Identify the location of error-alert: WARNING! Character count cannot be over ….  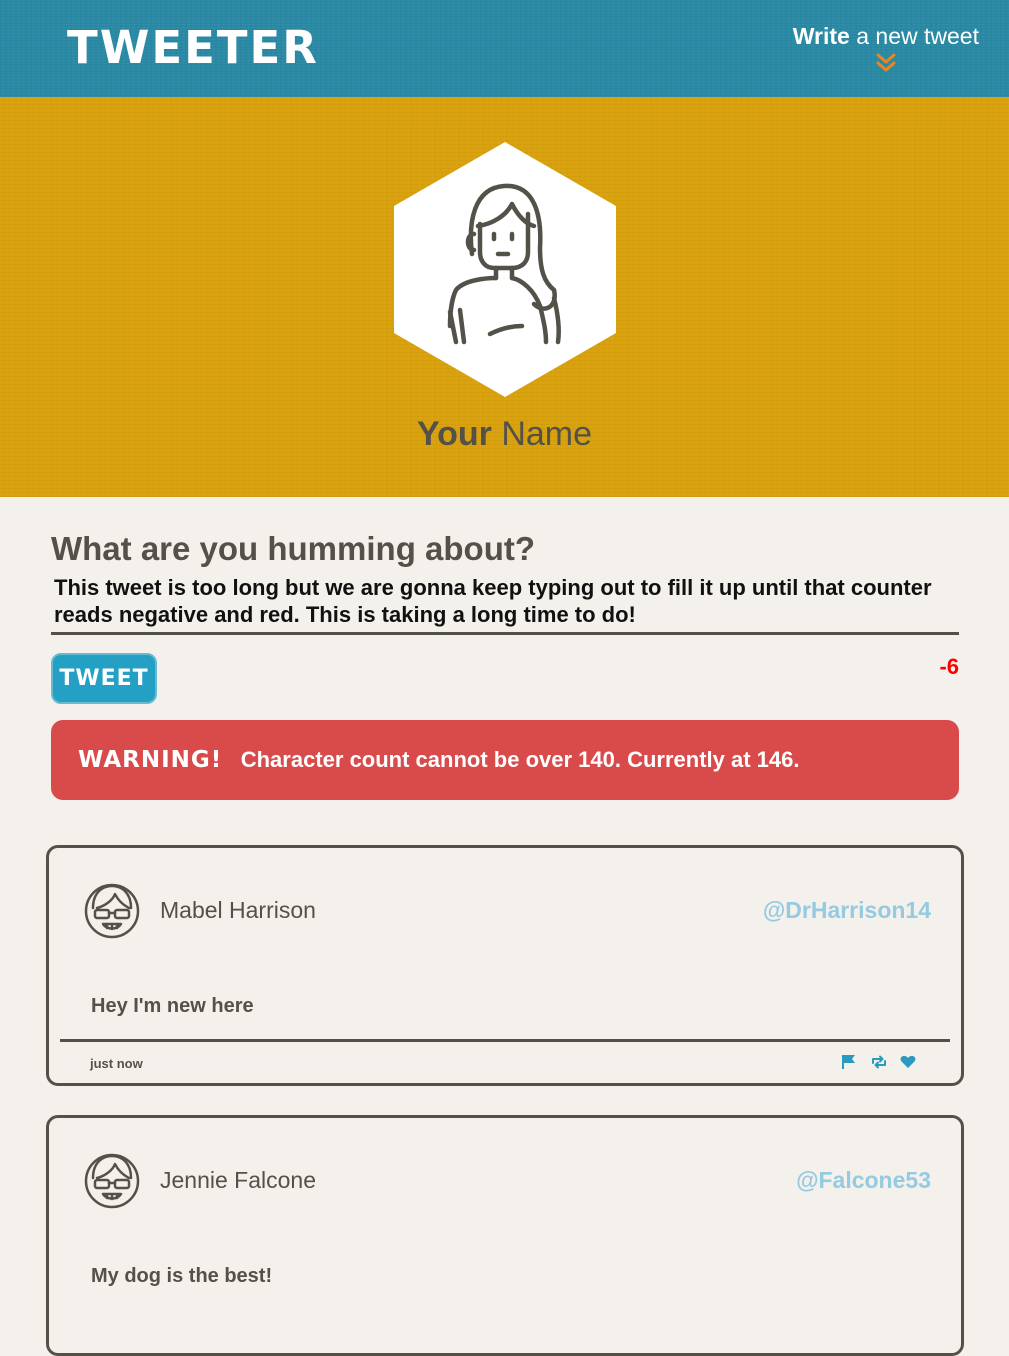
(505, 760).